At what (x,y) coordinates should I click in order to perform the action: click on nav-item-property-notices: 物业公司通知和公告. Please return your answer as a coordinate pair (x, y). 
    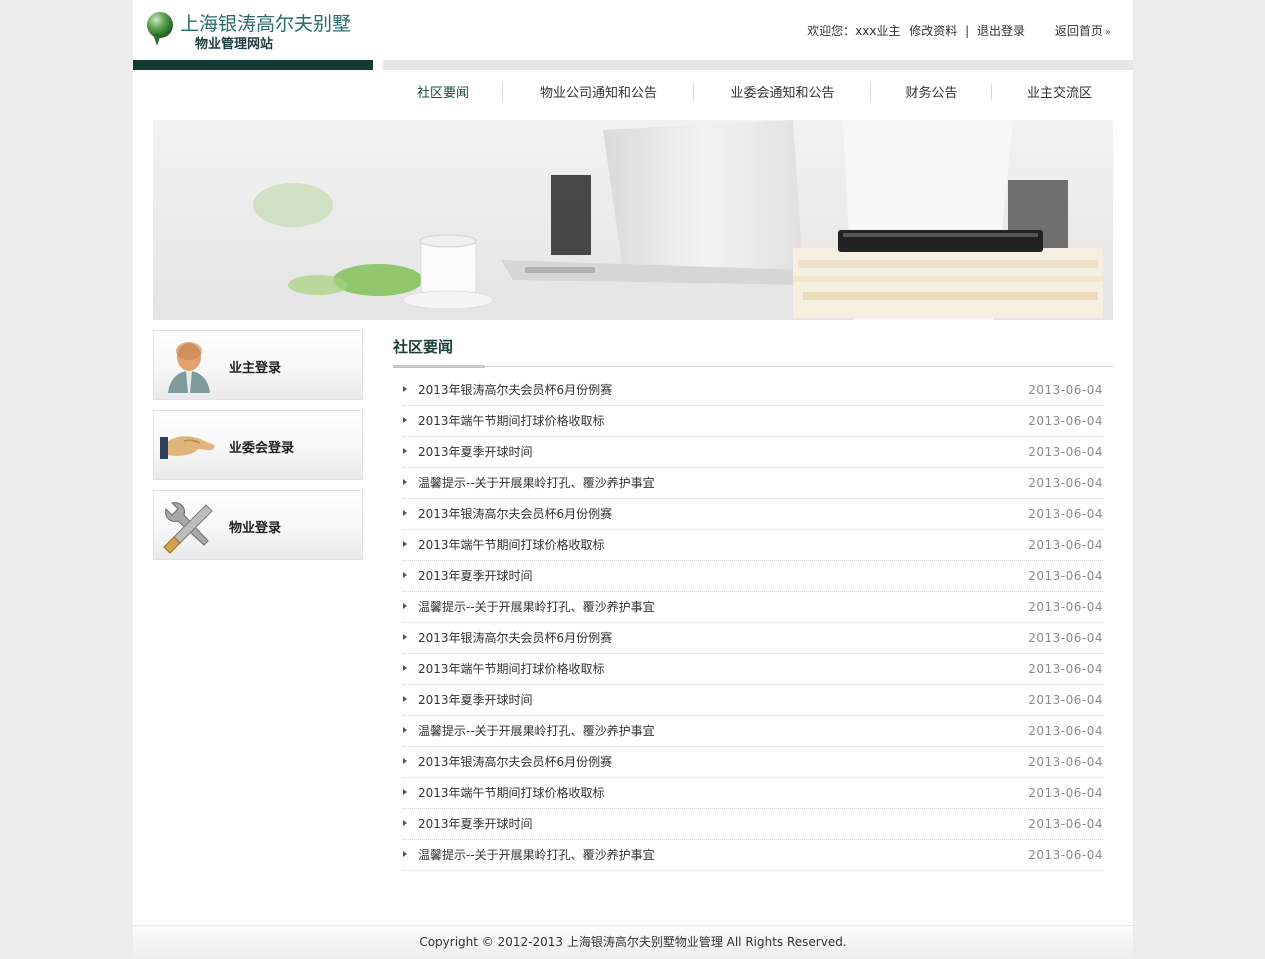
    Looking at the image, I should click on (598, 91).